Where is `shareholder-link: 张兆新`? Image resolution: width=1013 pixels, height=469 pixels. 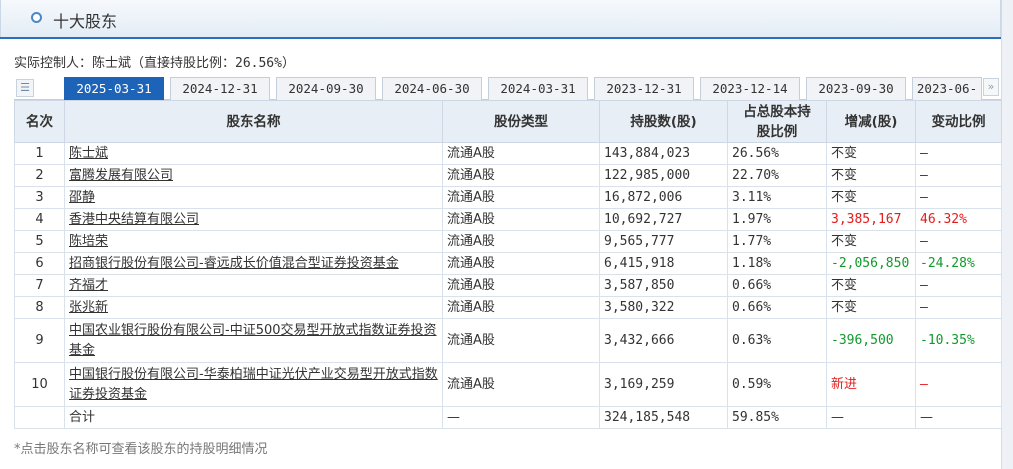 shareholder-link: 张兆新 is located at coordinates (88, 307).